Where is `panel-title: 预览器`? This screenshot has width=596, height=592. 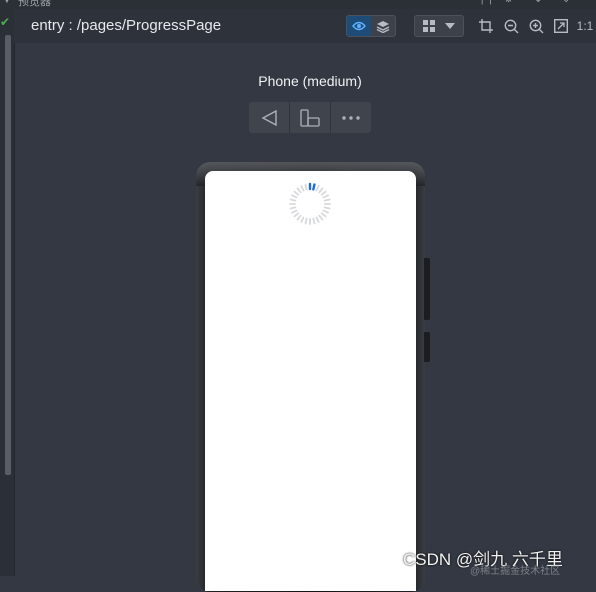
panel-title: 预览器 is located at coordinates (34, 4).